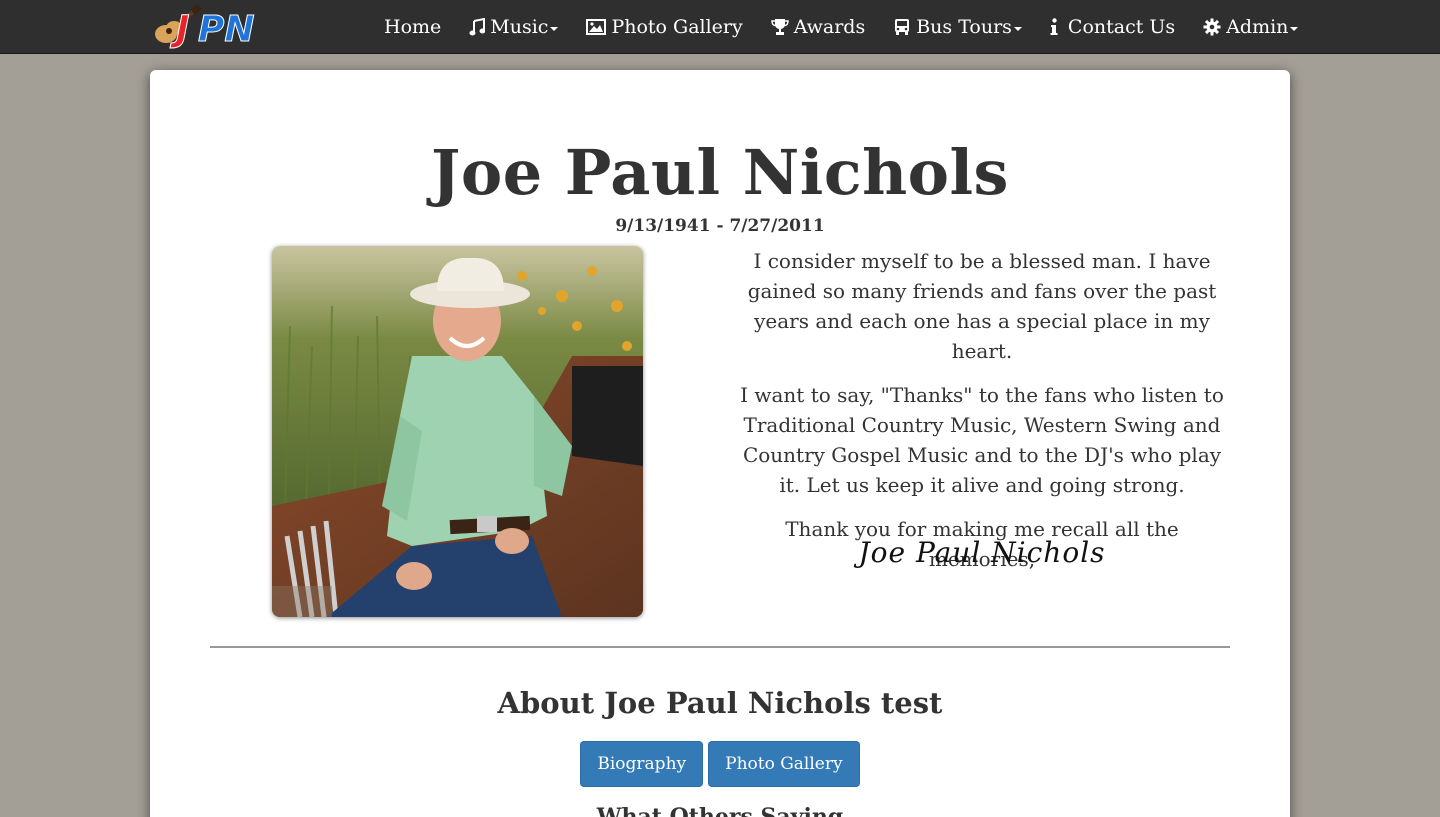  What do you see at coordinates (1121, 27) in the screenshot?
I see `nav-contact-us-label: Contact Us` at bounding box center [1121, 27].